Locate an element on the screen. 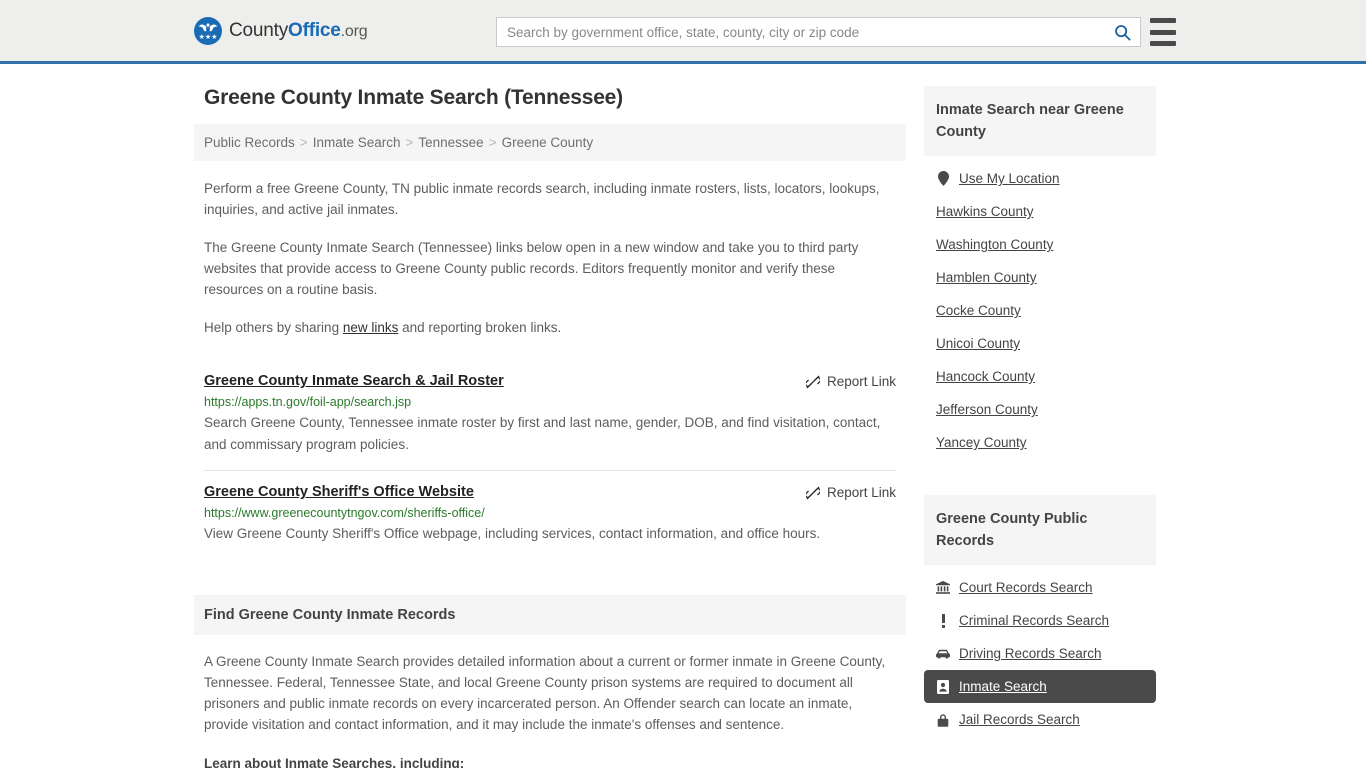 This screenshot has height=768, width=1366. site-header: ★★★ CountyOffice.org is located at coordinates (683, 32).